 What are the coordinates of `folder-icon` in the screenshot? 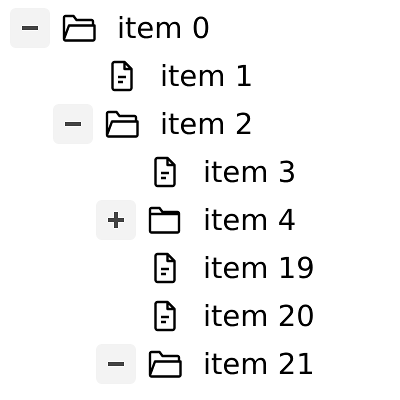 It's located at (165, 220).